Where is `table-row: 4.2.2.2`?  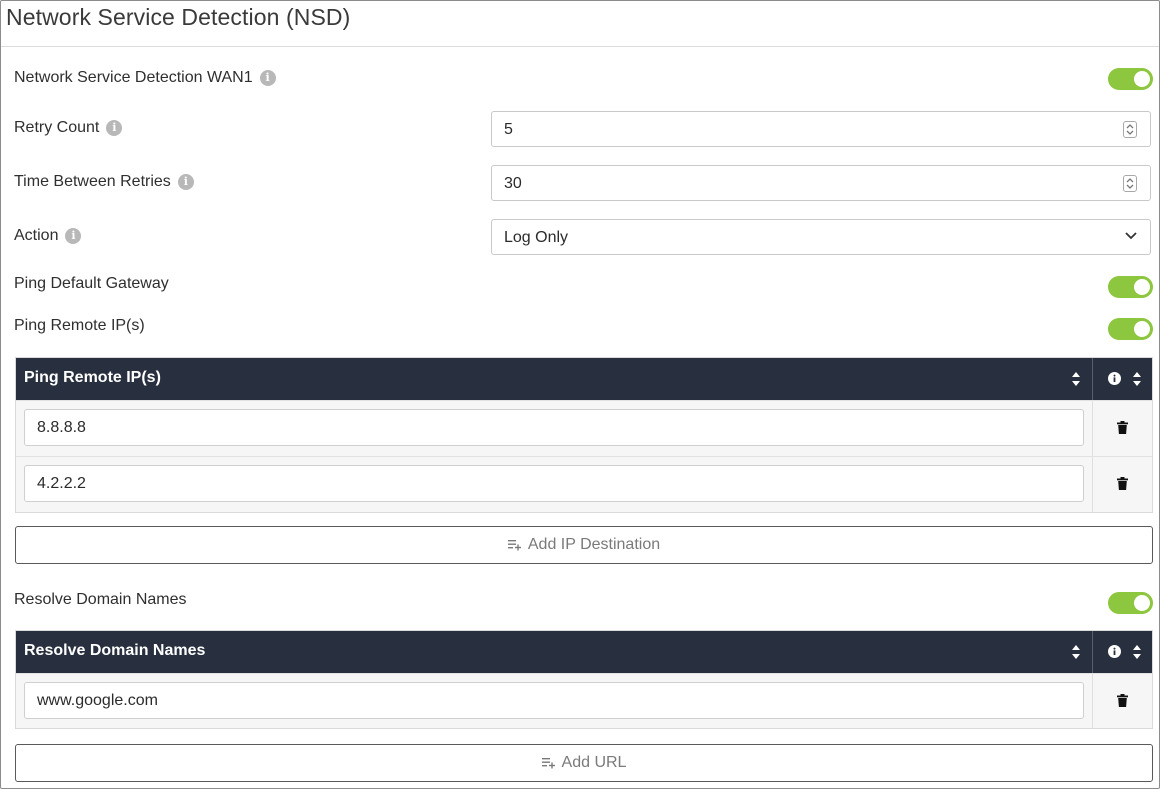 table-row: 4.2.2.2 is located at coordinates (584, 484).